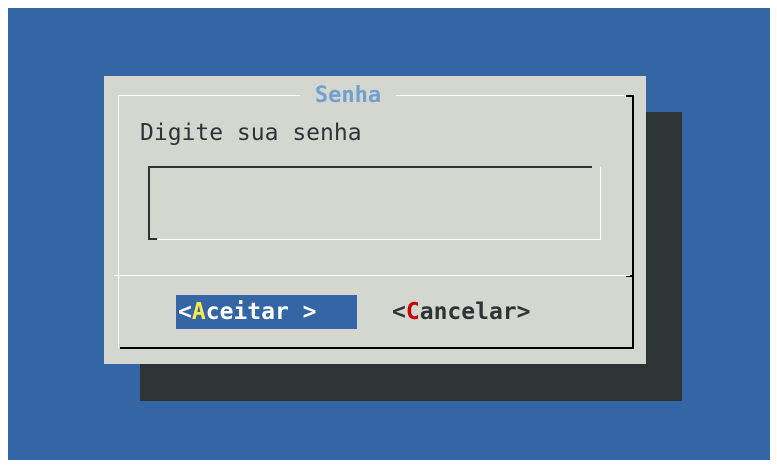  What do you see at coordinates (412, 312) in the screenshot?
I see `cancel-hotkey: C` at bounding box center [412, 312].